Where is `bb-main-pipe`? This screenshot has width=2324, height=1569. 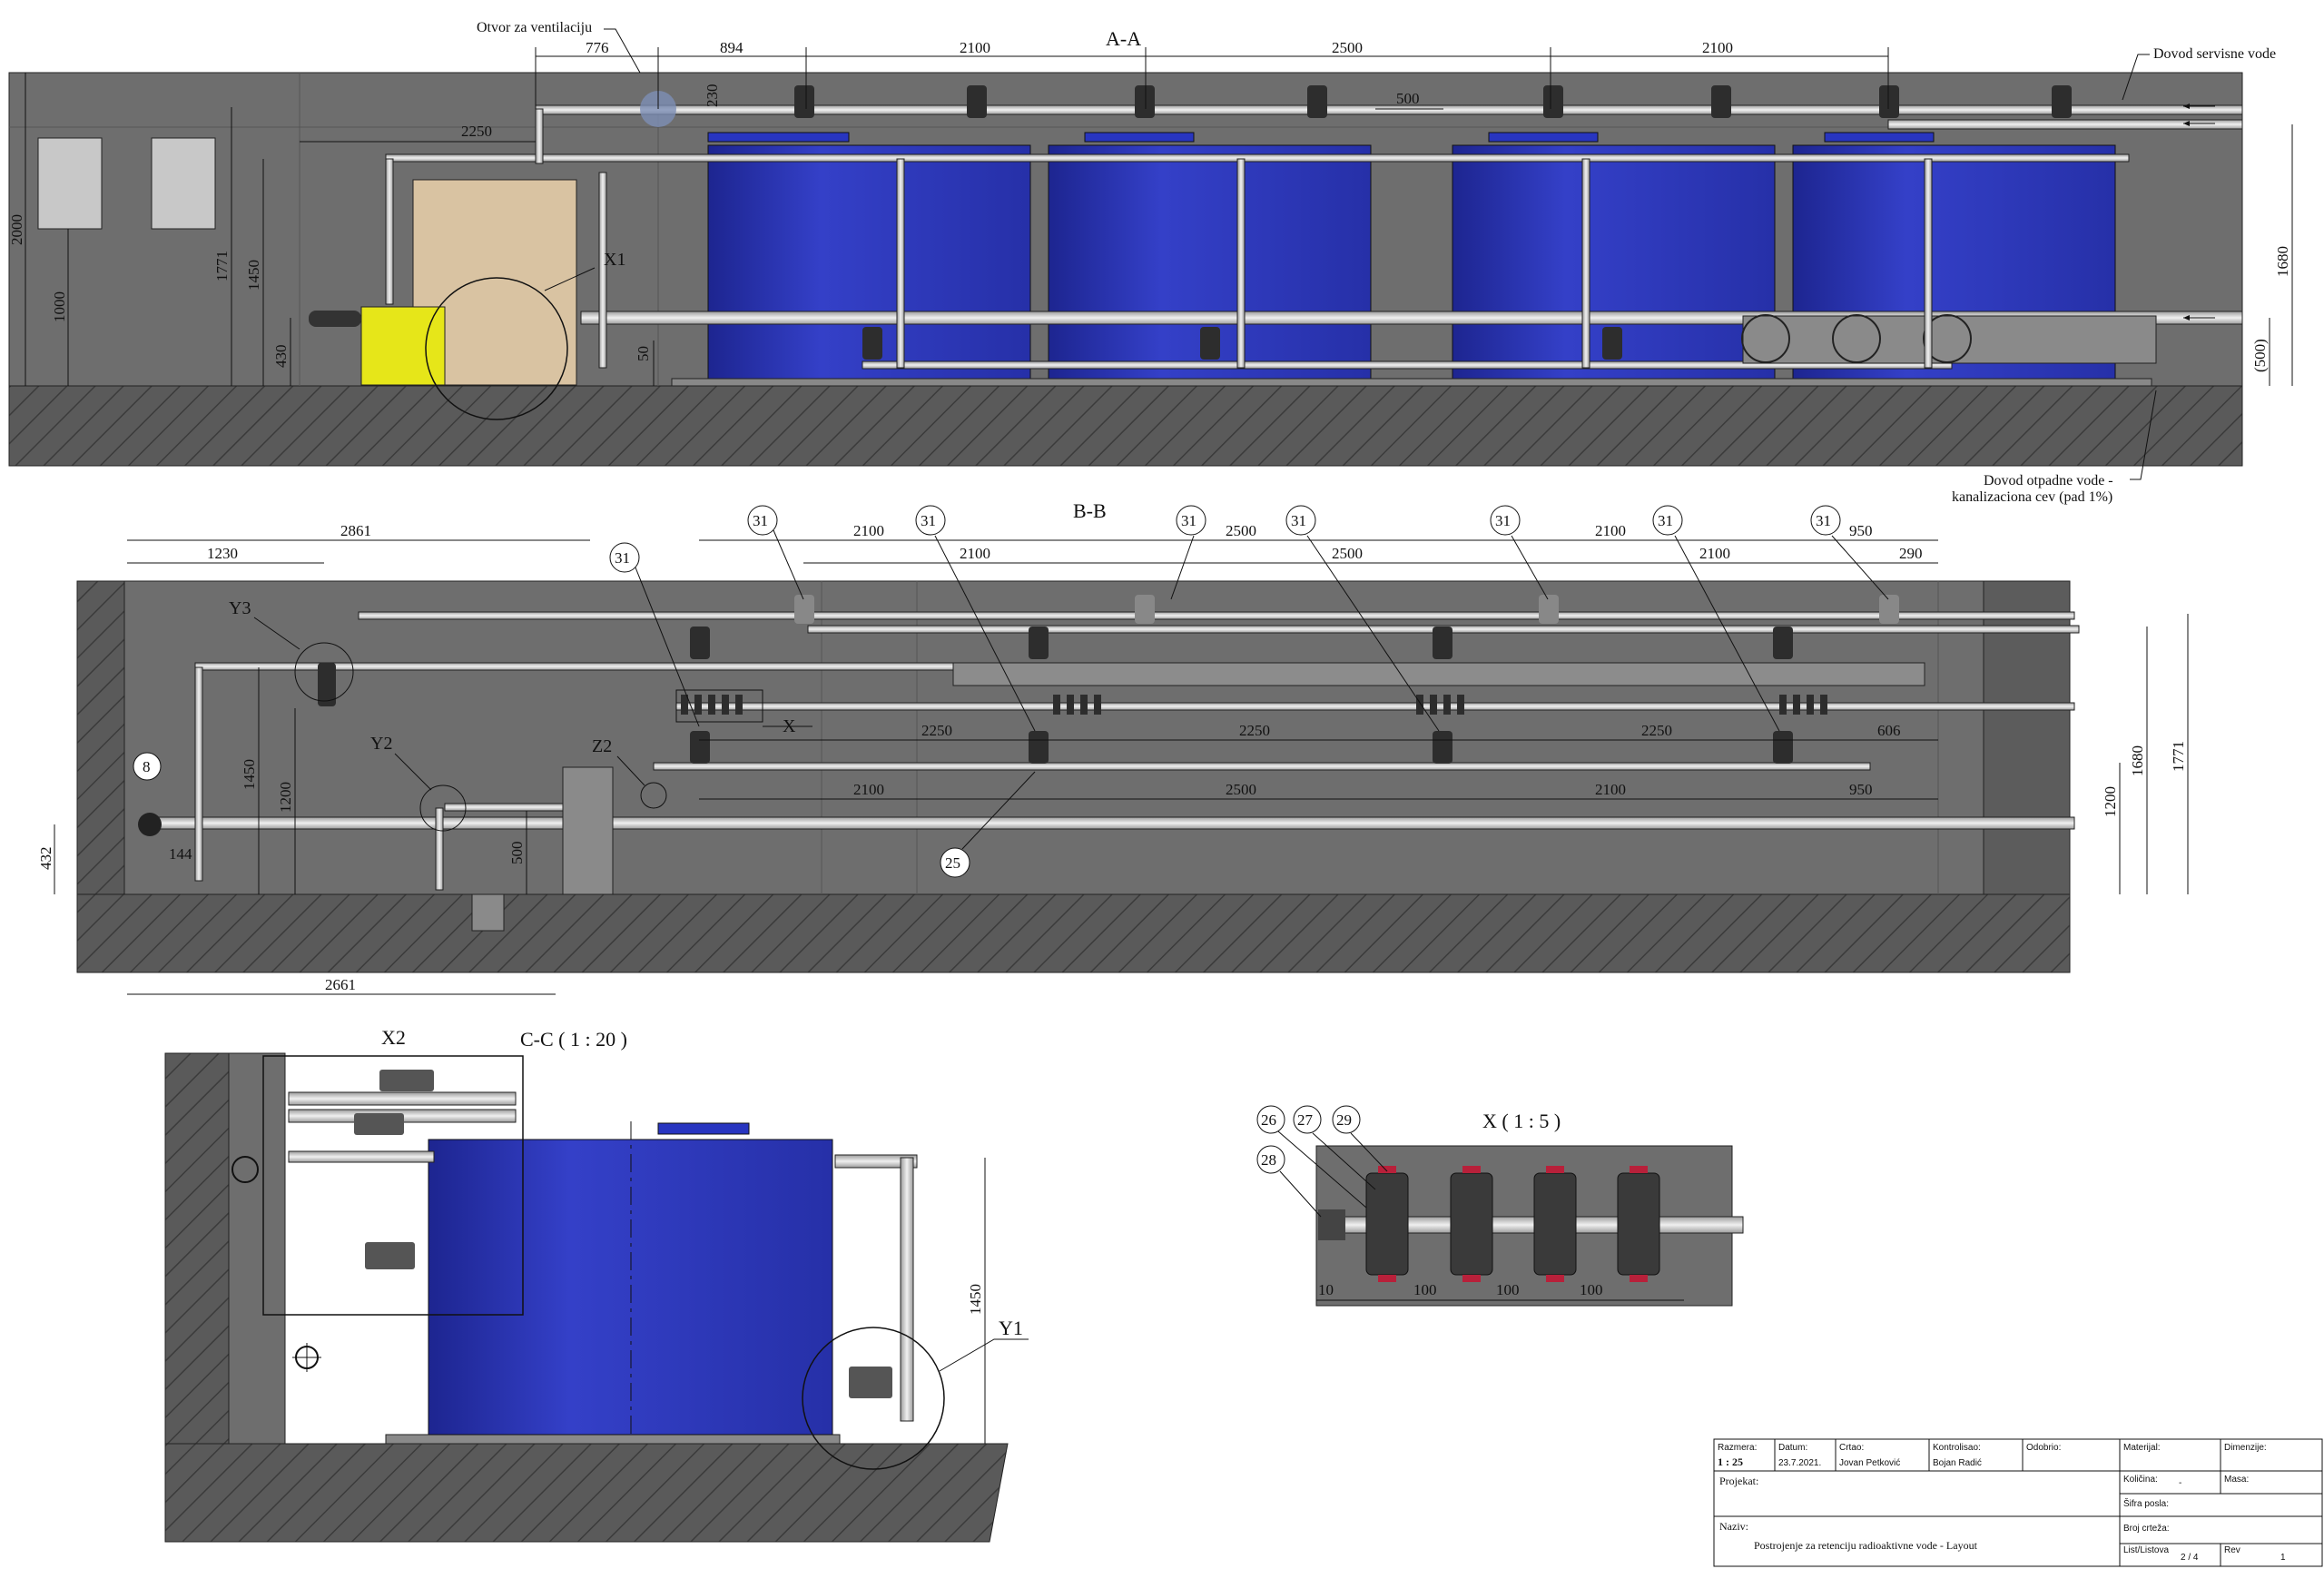
bb-main-pipe is located at coordinates (1109, 823).